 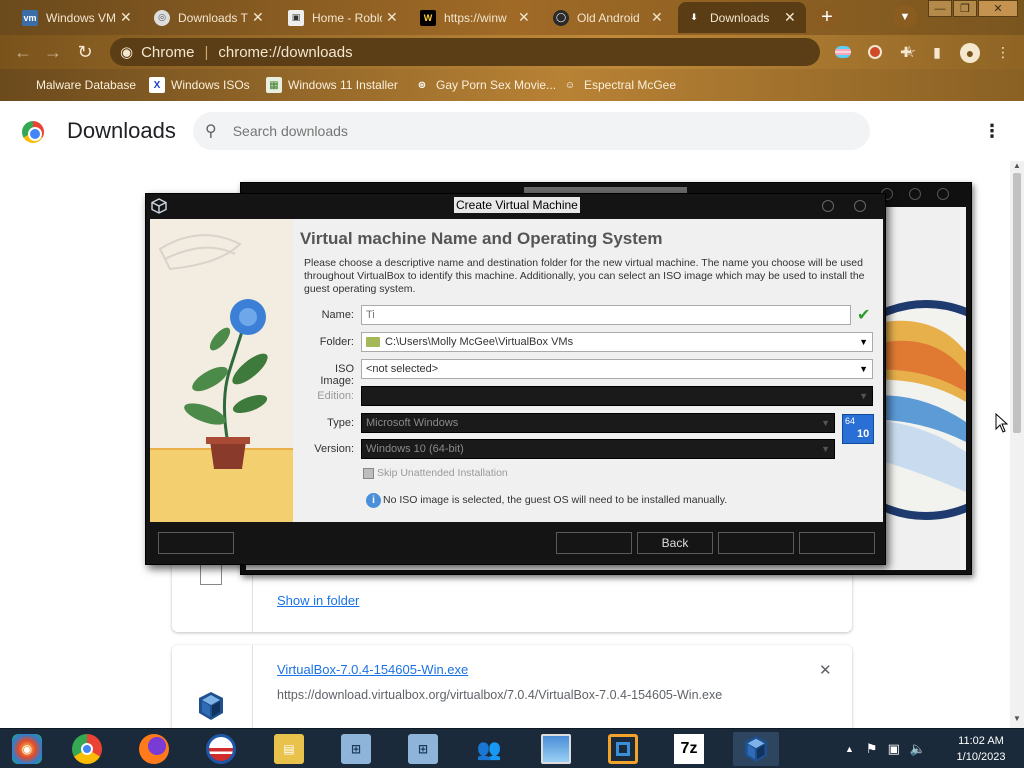 I want to click on more-options-icon: ⋮, so click(x=992, y=131).